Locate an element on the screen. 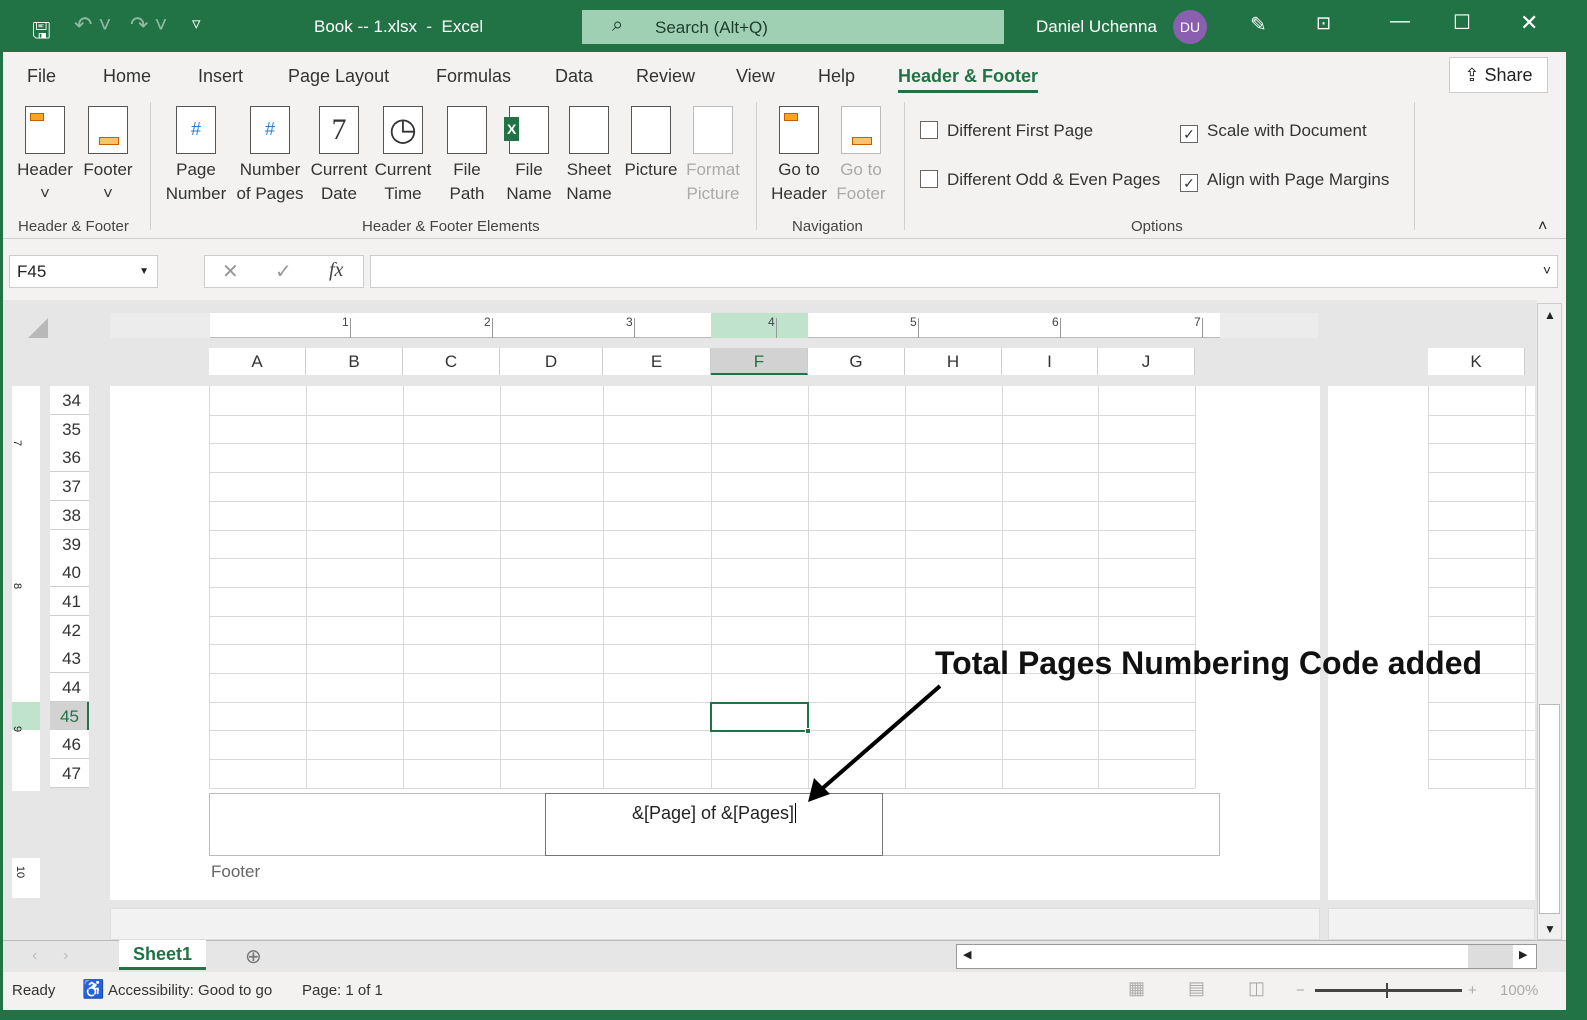 The height and width of the screenshot is (1020, 1587). tab-insert: Insert is located at coordinates (220, 76).